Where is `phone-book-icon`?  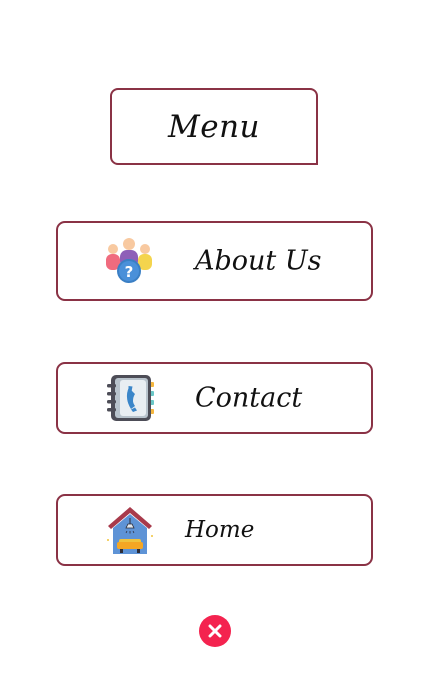 phone-book-icon is located at coordinates (130, 398).